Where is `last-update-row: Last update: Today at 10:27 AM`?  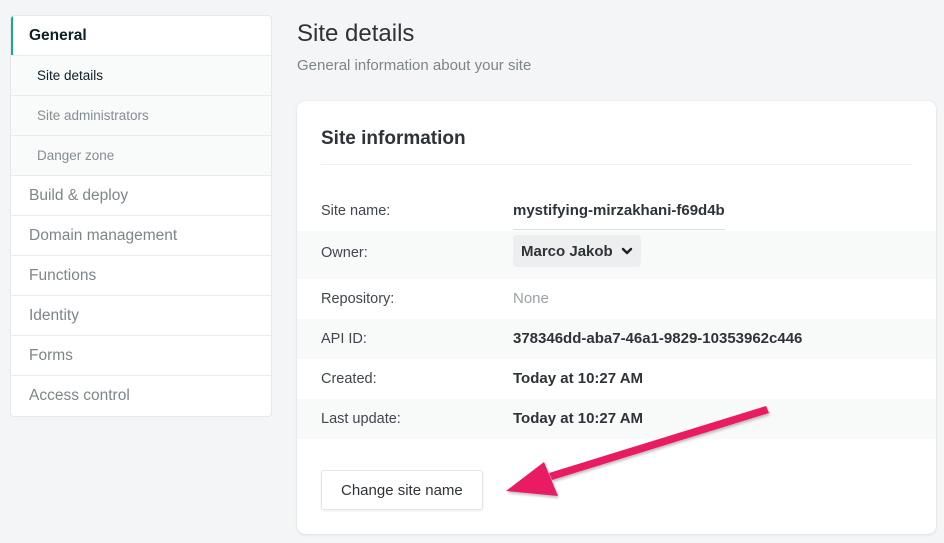 last-update-row: Last update: Today at 10:27 AM is located at coordinates (616, 419).